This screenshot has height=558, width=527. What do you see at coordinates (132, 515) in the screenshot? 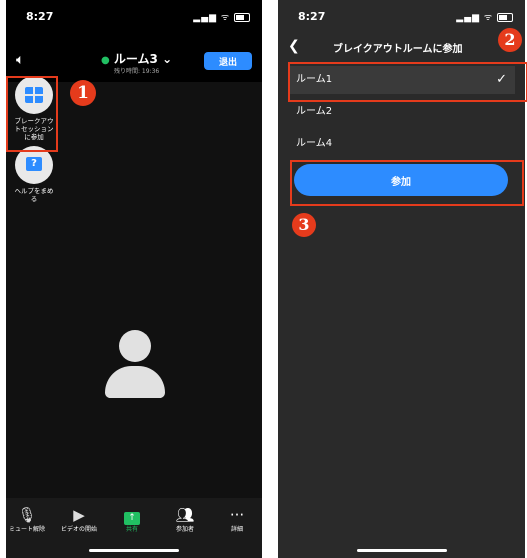
I see `share-icon: ↑` at bounding box center [132, 515].